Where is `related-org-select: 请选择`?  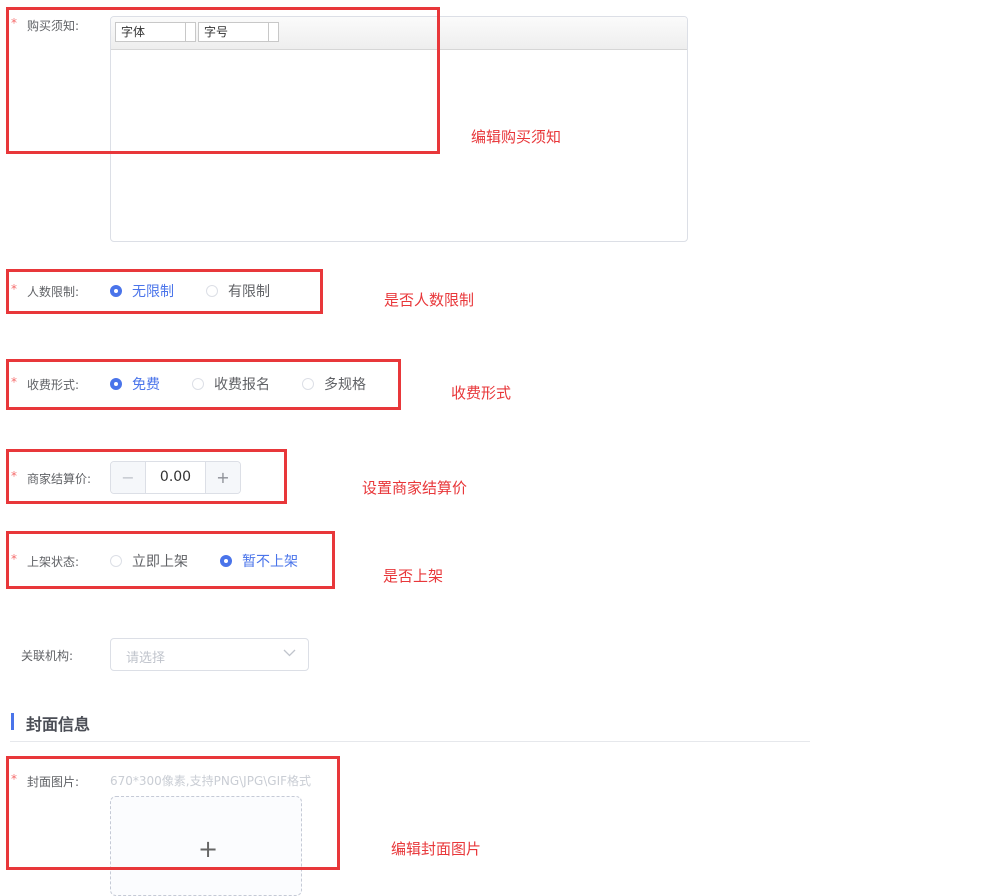 related-org-select: 请选择 is located at coordinates (209, 654).